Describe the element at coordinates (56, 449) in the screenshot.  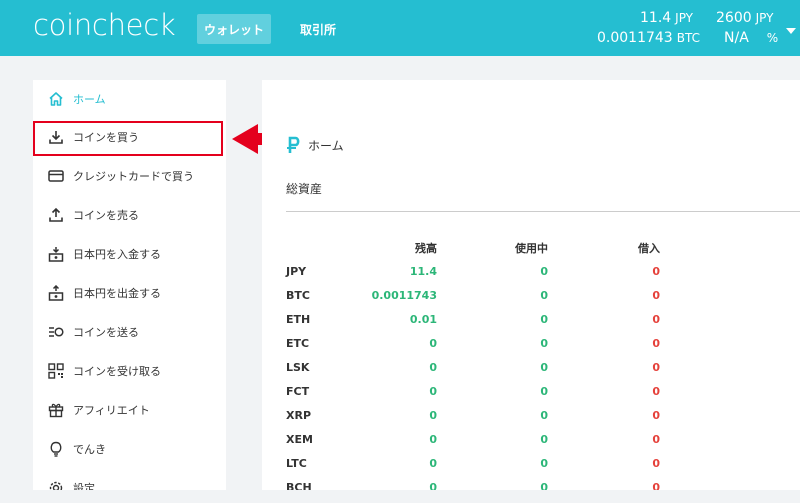
I see `lightbulb-icon` at that location.